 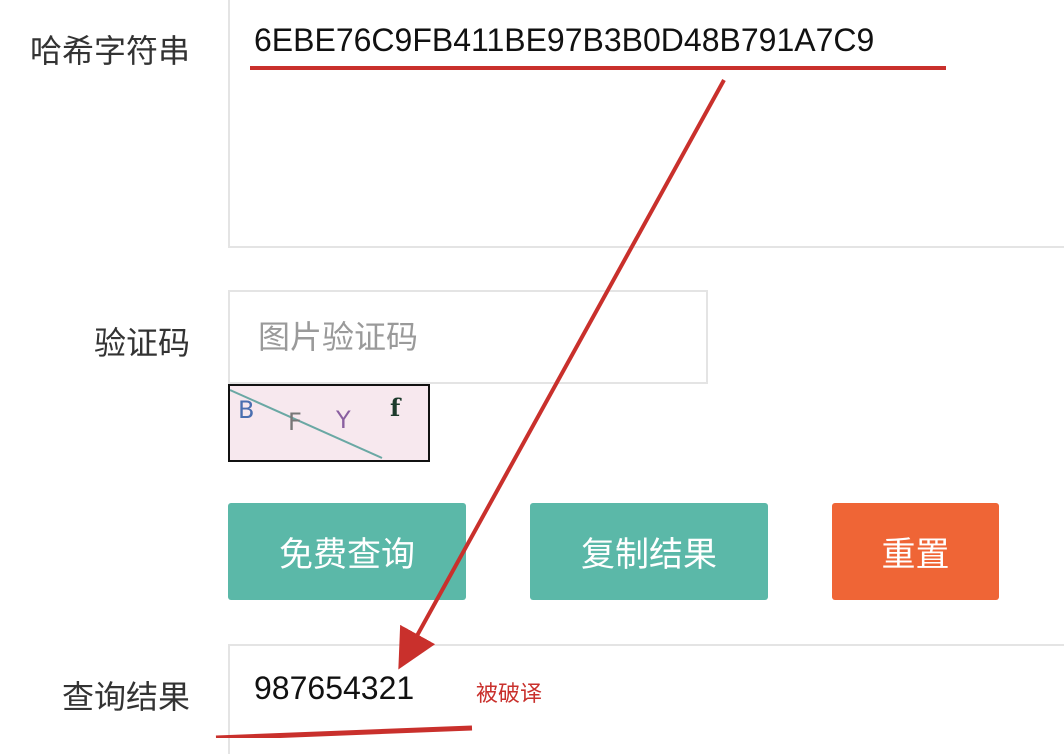 What do you see at coordinates (125, 697) in the screenshot?
I see `result-label: 查询结果` at bounding box center [125, 697].